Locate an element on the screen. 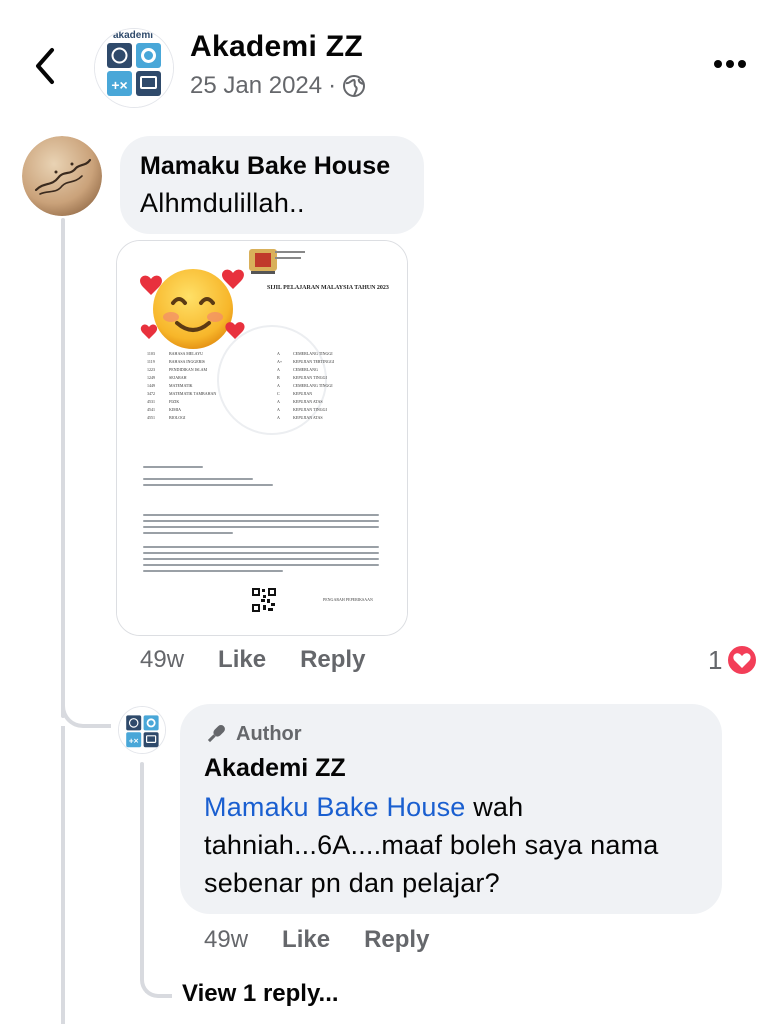  subject-remark: CEMERLANG is located at coordinates (305, 369).